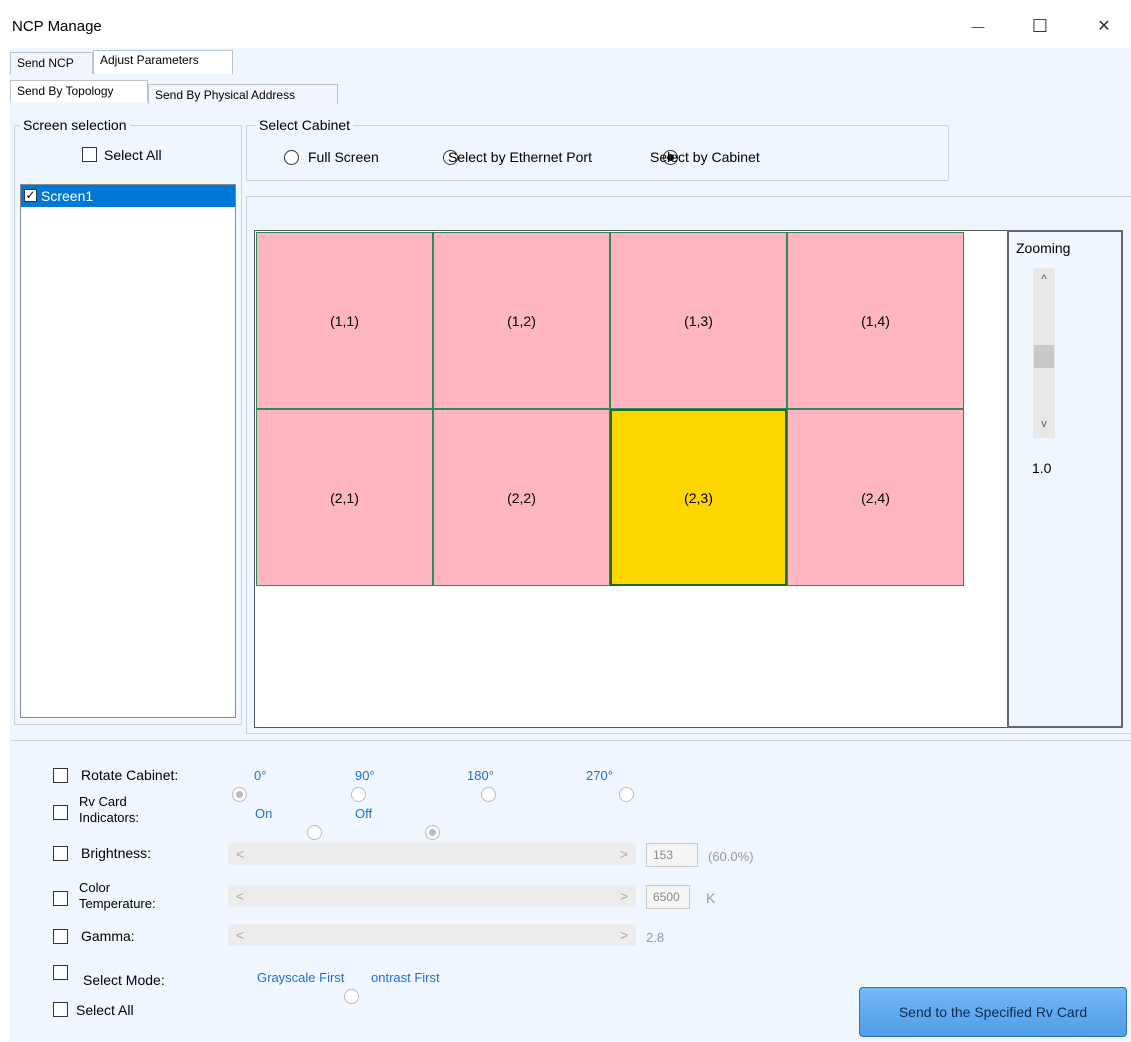  I want to click on color-temperature-right-arrow-icon: >, so click(624, 896).